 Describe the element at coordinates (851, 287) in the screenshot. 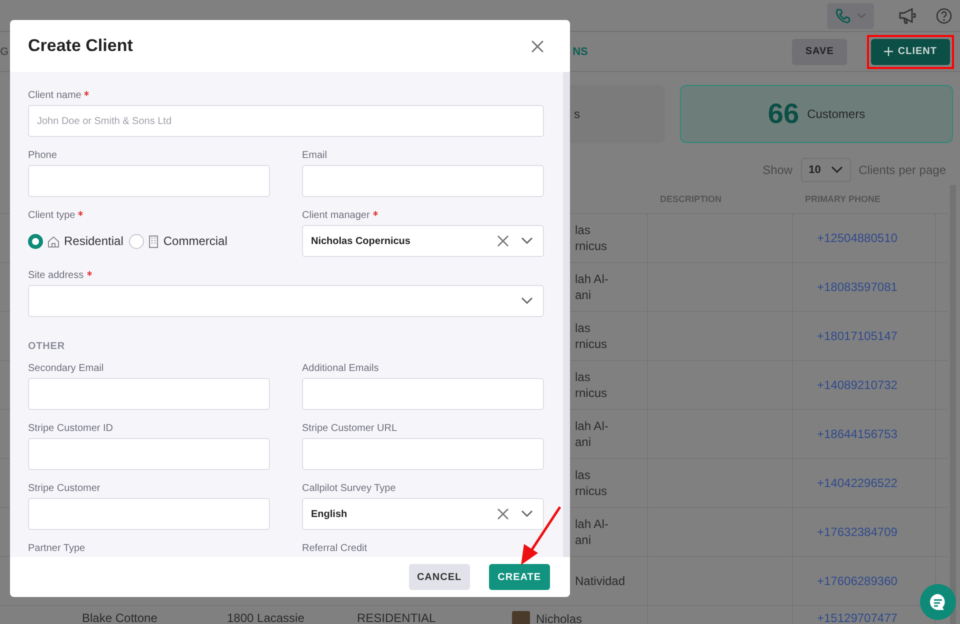

I see `phone-link: +18083597081` at that location.